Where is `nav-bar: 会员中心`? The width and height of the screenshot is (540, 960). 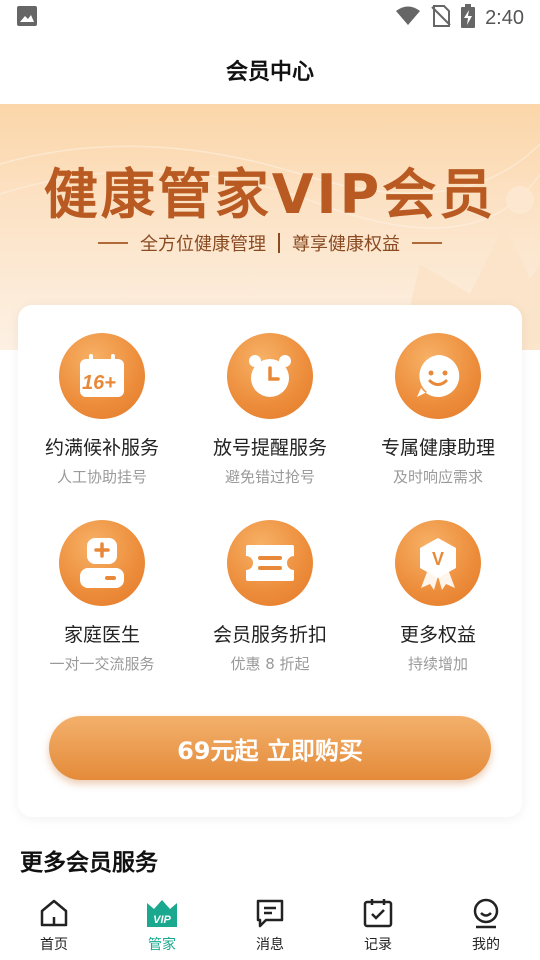
nav-bar: 会员中心 is located at coordinates (270, 70).